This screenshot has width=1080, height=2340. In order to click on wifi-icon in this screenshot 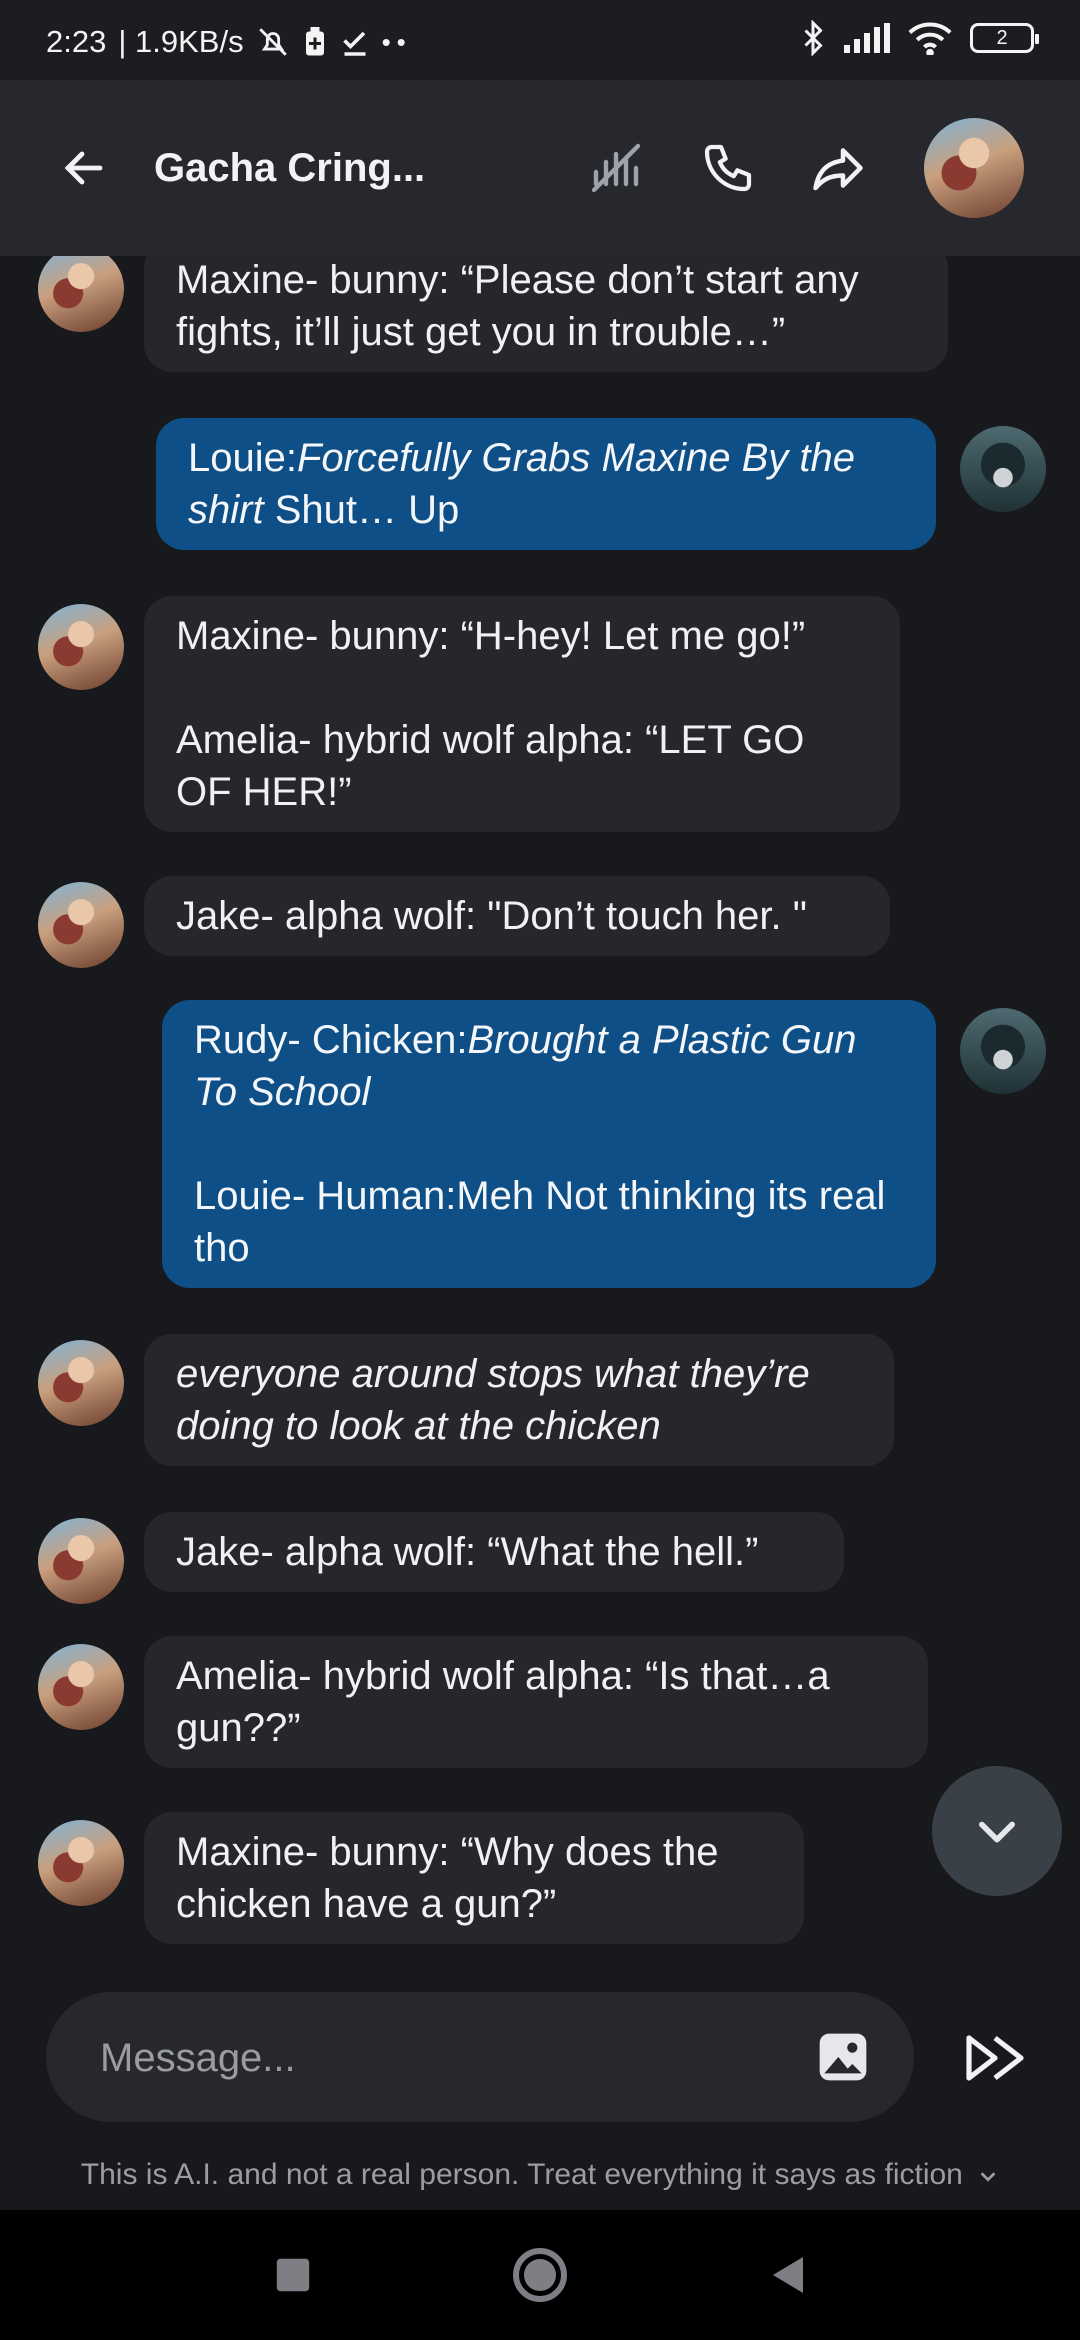, I will do `click(930, 38)`.